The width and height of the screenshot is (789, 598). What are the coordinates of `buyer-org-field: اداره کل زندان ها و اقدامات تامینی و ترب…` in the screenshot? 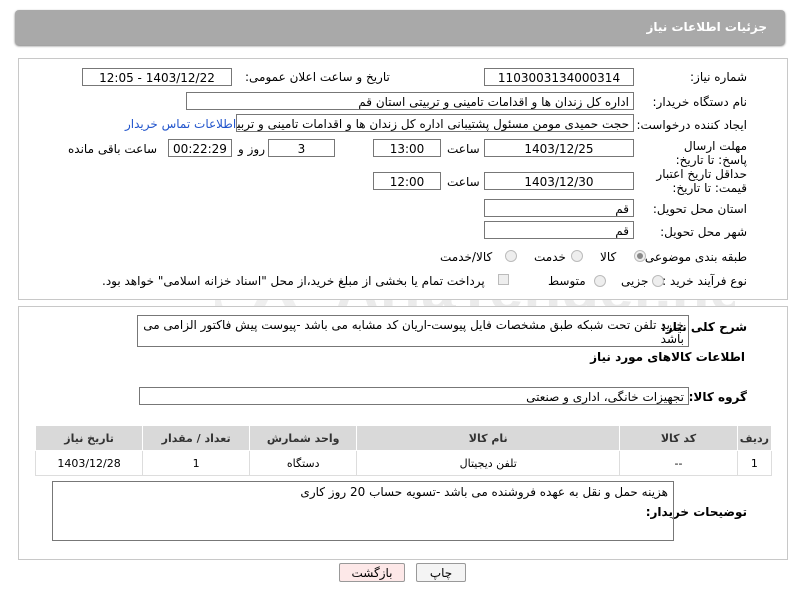 It's located at (410, 101).